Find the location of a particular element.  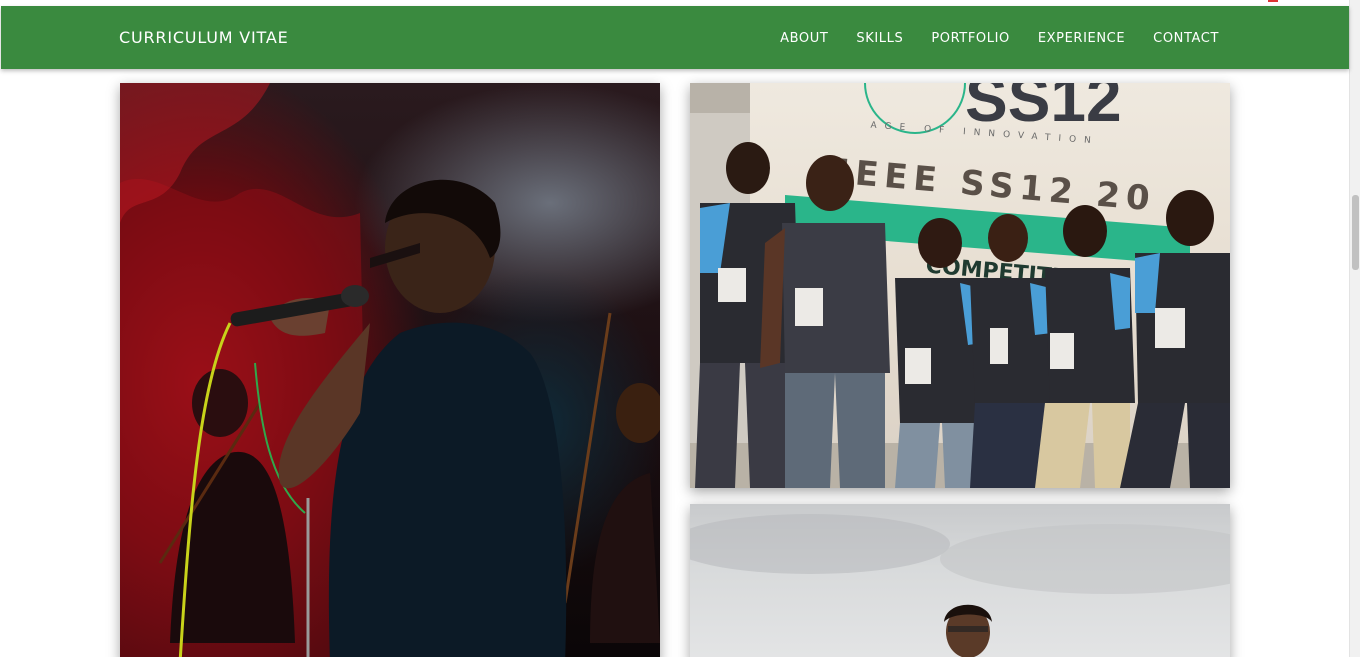

nav-link-about: ABOUT is located at coordinates (804, 38).